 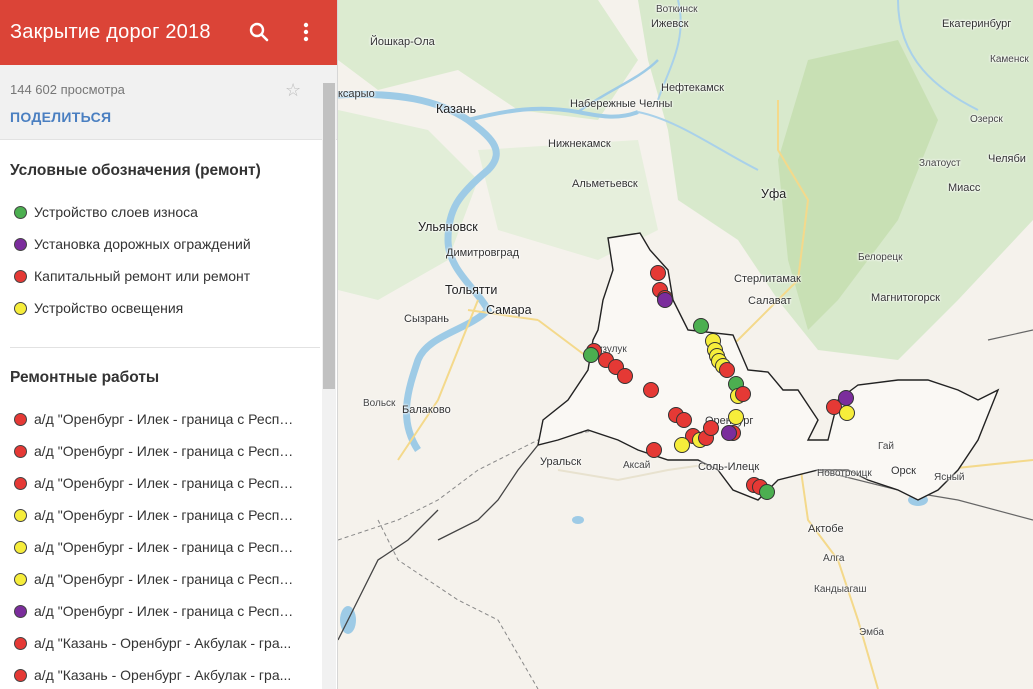 I want to click on place-label-sterlitamak: Стерлитамак, so click(x=767, y=279).